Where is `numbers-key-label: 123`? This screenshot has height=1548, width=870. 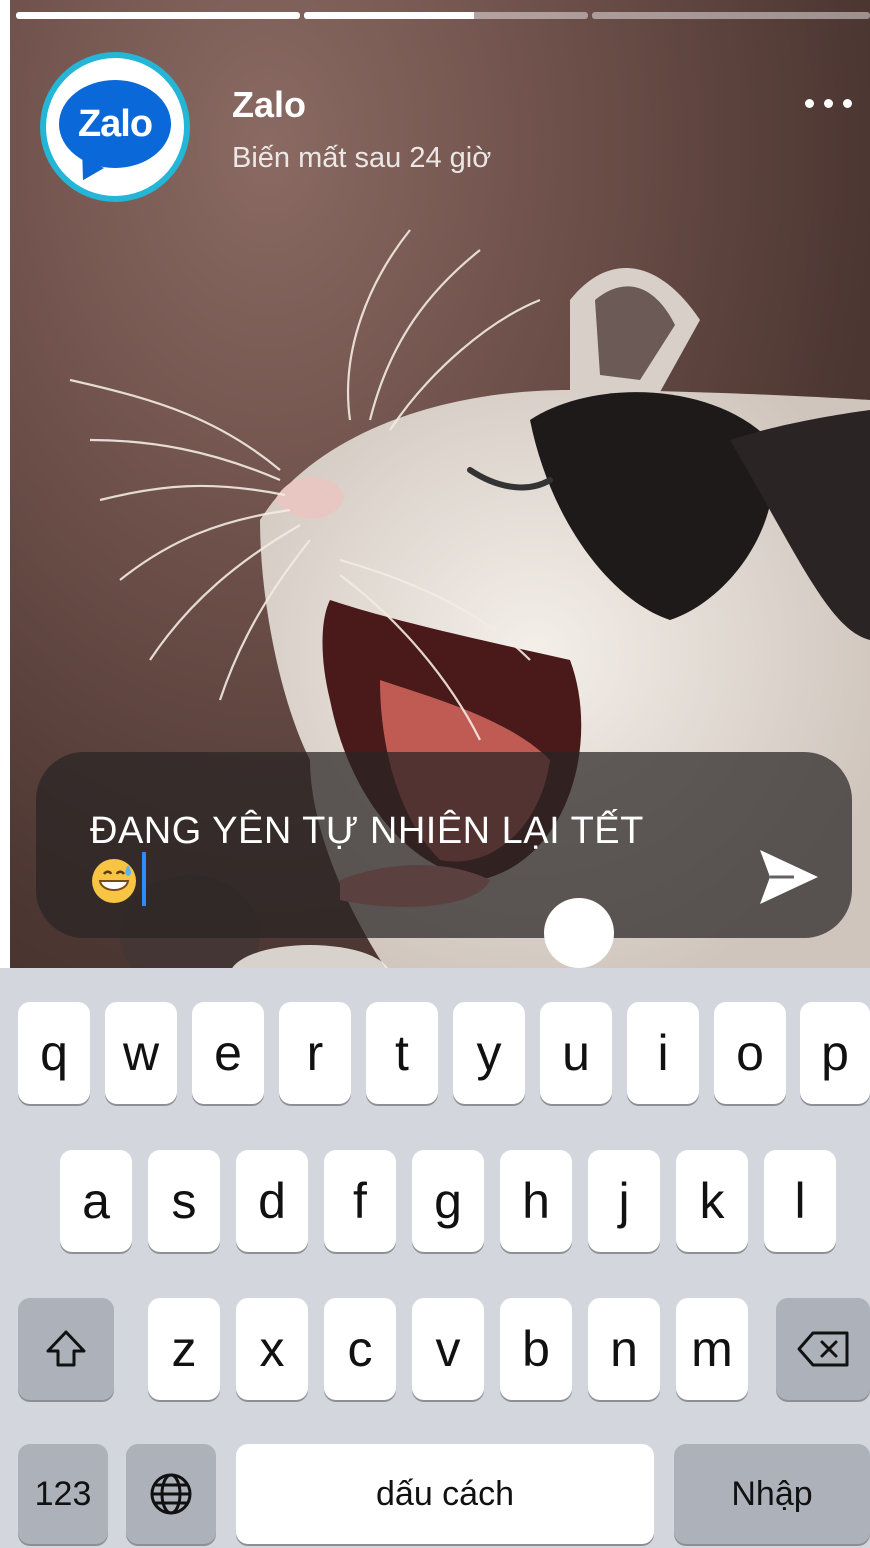
numbers-key-label: 123 is located at coordinates (63, 1493).